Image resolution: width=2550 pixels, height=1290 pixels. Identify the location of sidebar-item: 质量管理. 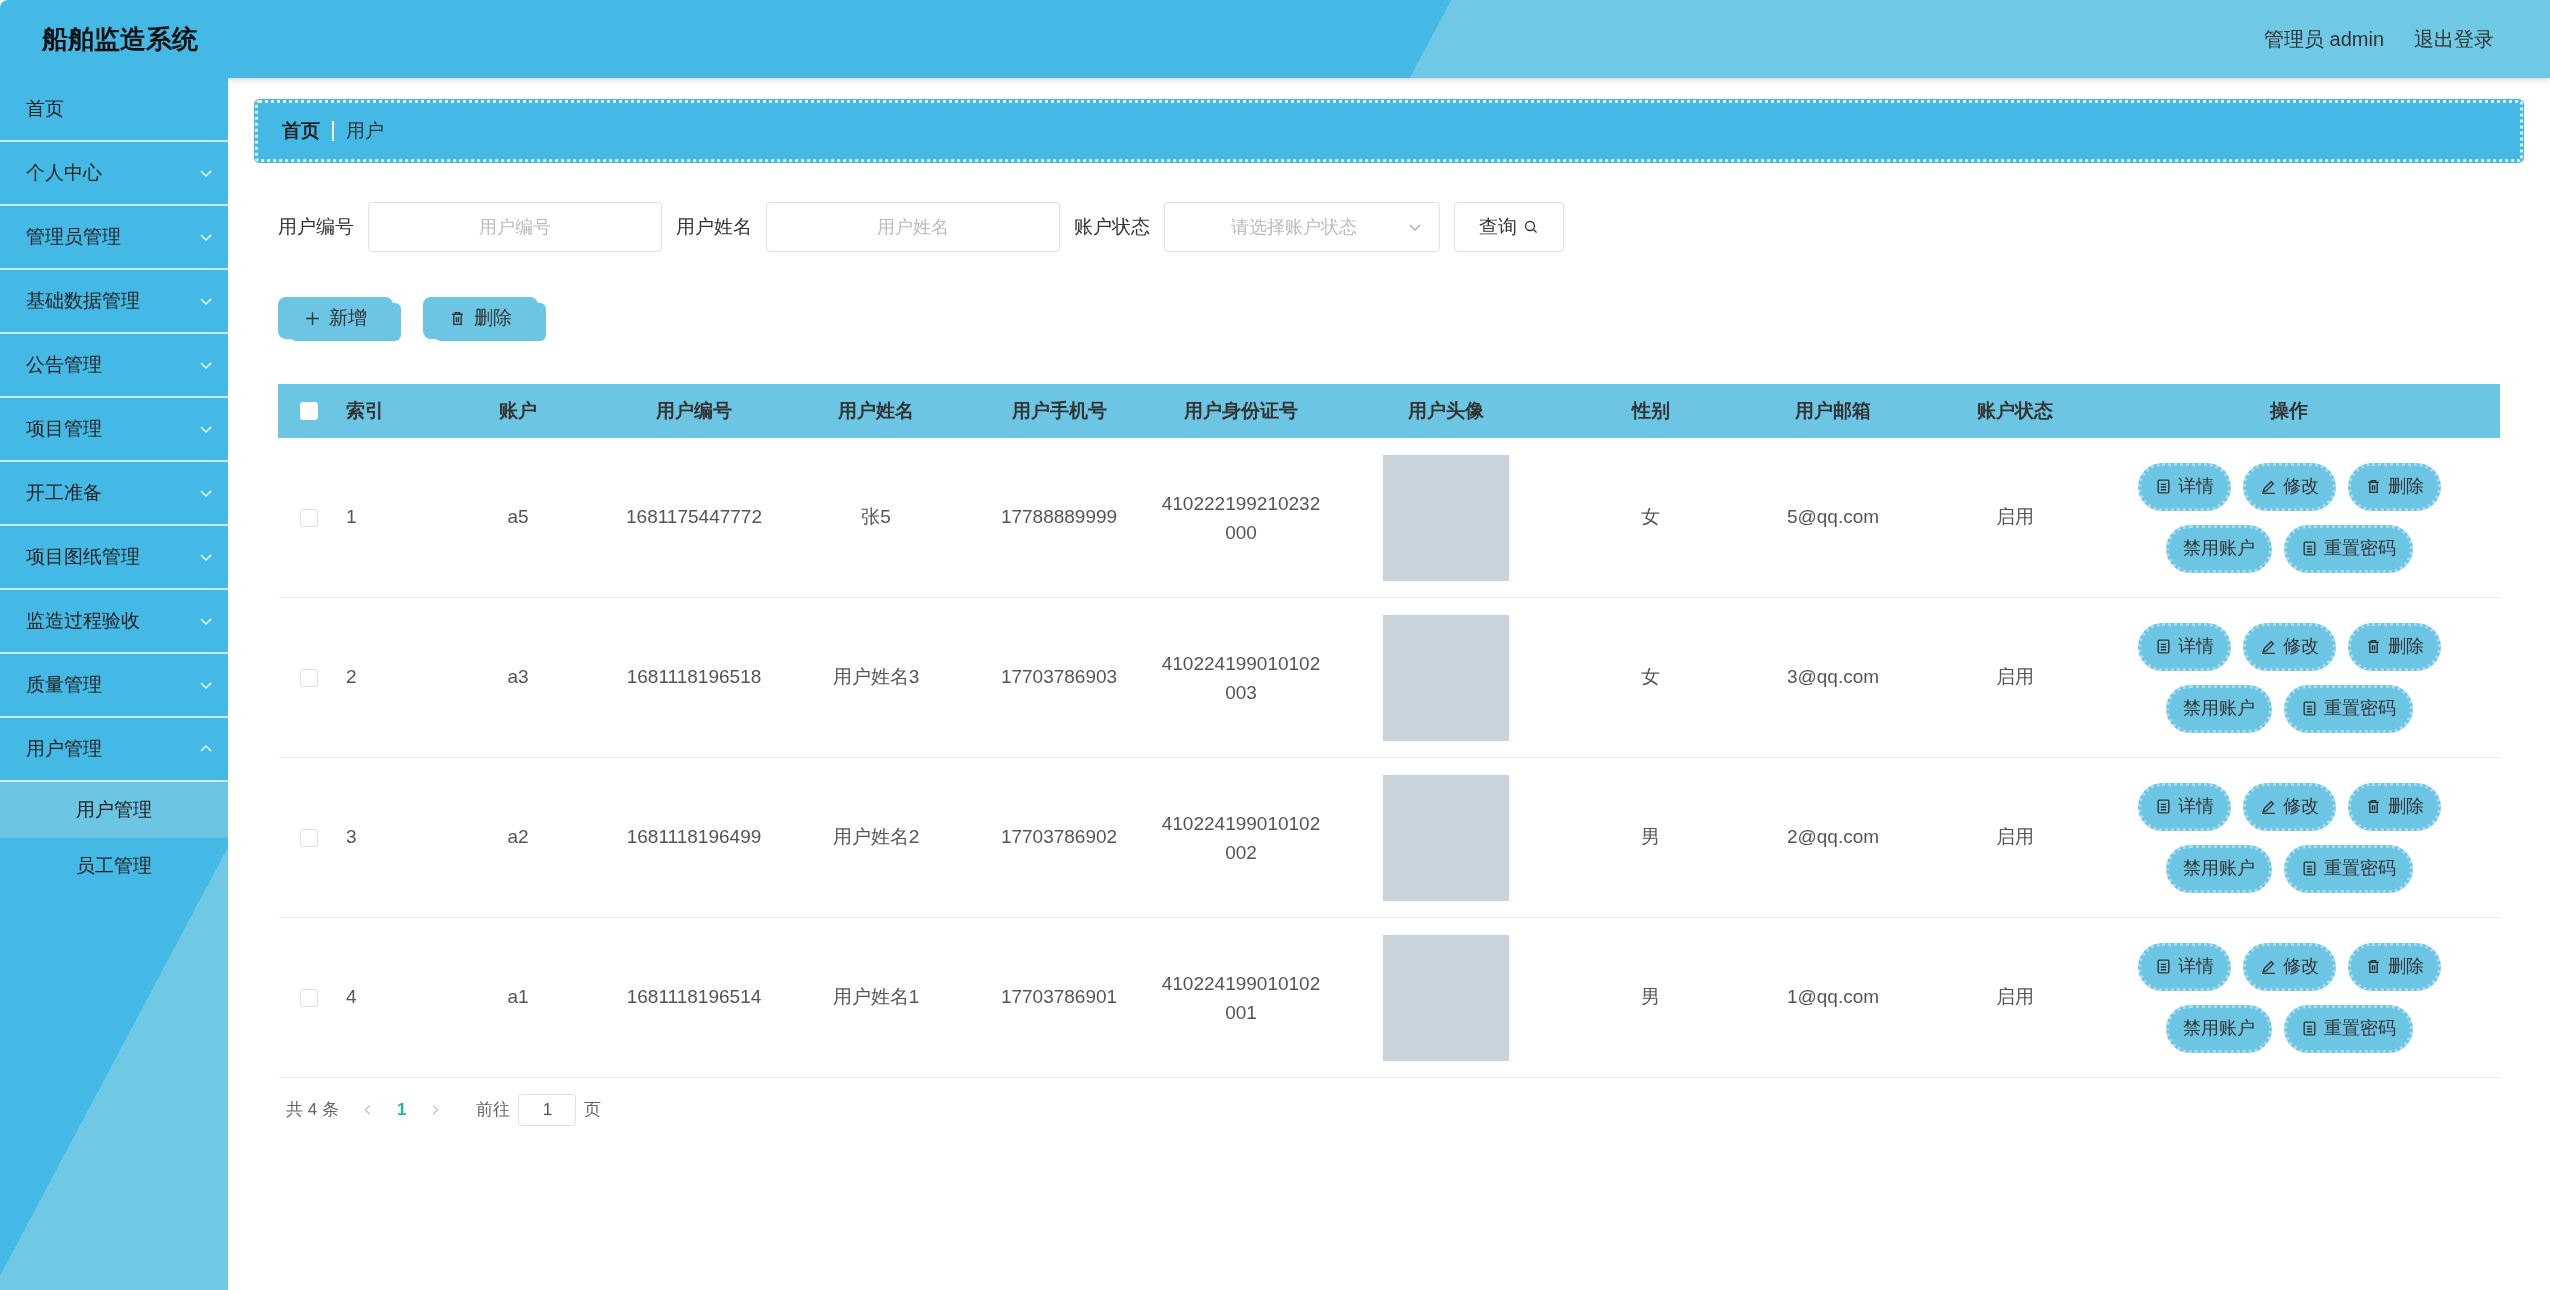
(114, 686).